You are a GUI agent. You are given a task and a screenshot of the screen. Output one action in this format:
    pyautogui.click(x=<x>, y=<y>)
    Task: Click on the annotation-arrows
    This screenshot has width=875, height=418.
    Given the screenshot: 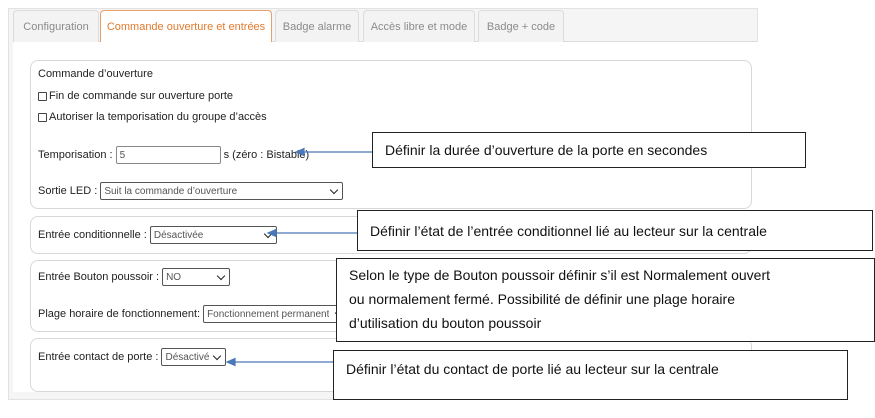 What is the action you would take?
    pyautogui.click(x=298, y=257)
    